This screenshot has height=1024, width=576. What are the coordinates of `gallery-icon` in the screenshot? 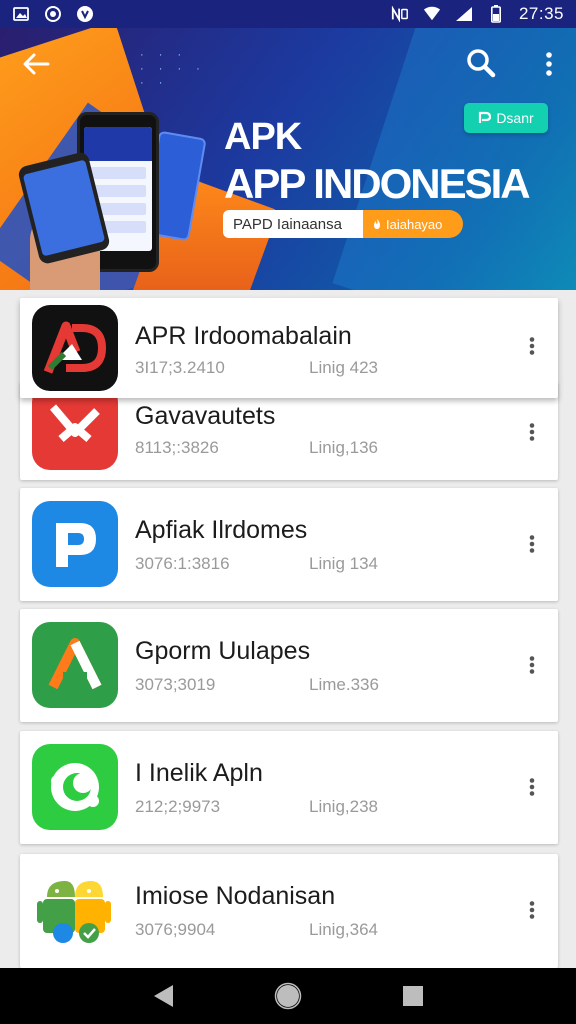 It's located at (21, 14).